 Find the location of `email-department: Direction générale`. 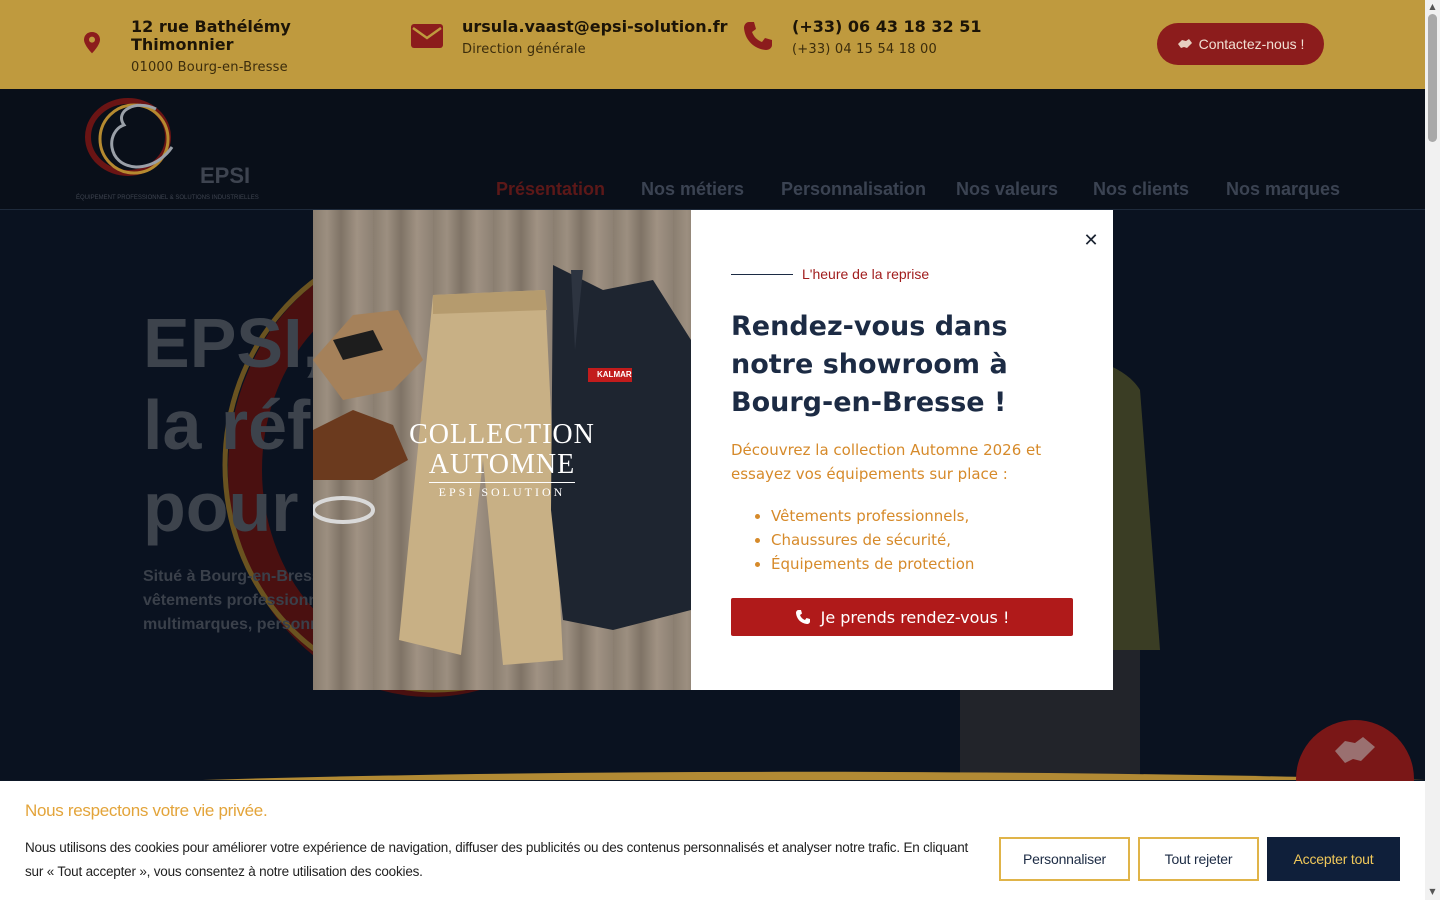

email-department: Direction générale is located at coordinates (524, 49).